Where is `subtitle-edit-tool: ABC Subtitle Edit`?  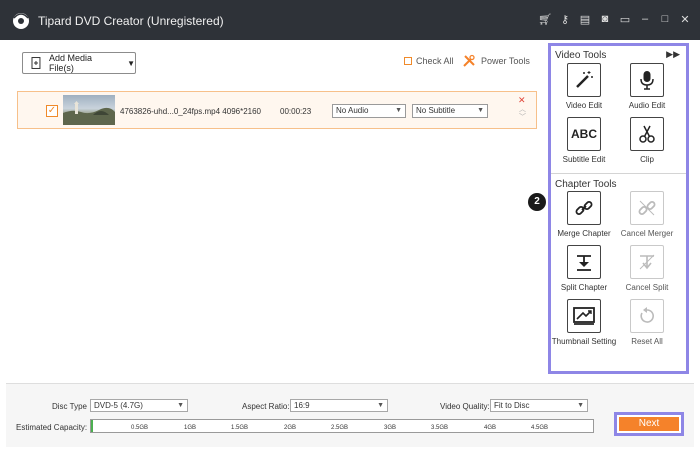
subtitle-edit-tool: ABC Subtitle Edit is located at coordinates (584, 141).